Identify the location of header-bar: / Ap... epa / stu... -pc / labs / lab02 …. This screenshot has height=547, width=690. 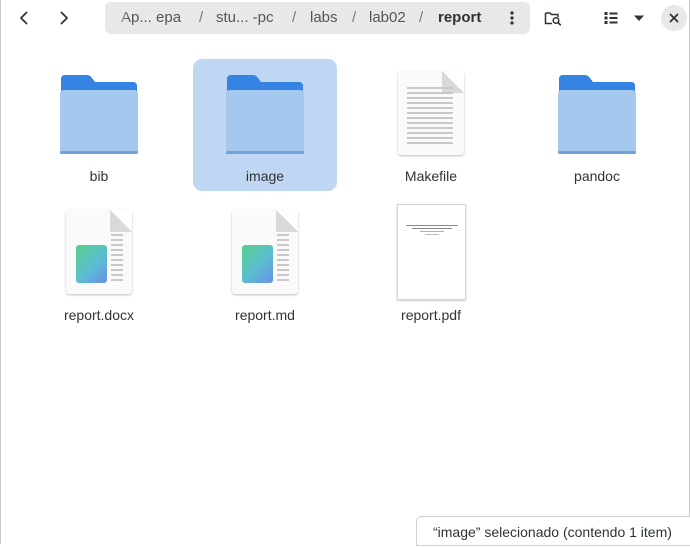
(345, 18).